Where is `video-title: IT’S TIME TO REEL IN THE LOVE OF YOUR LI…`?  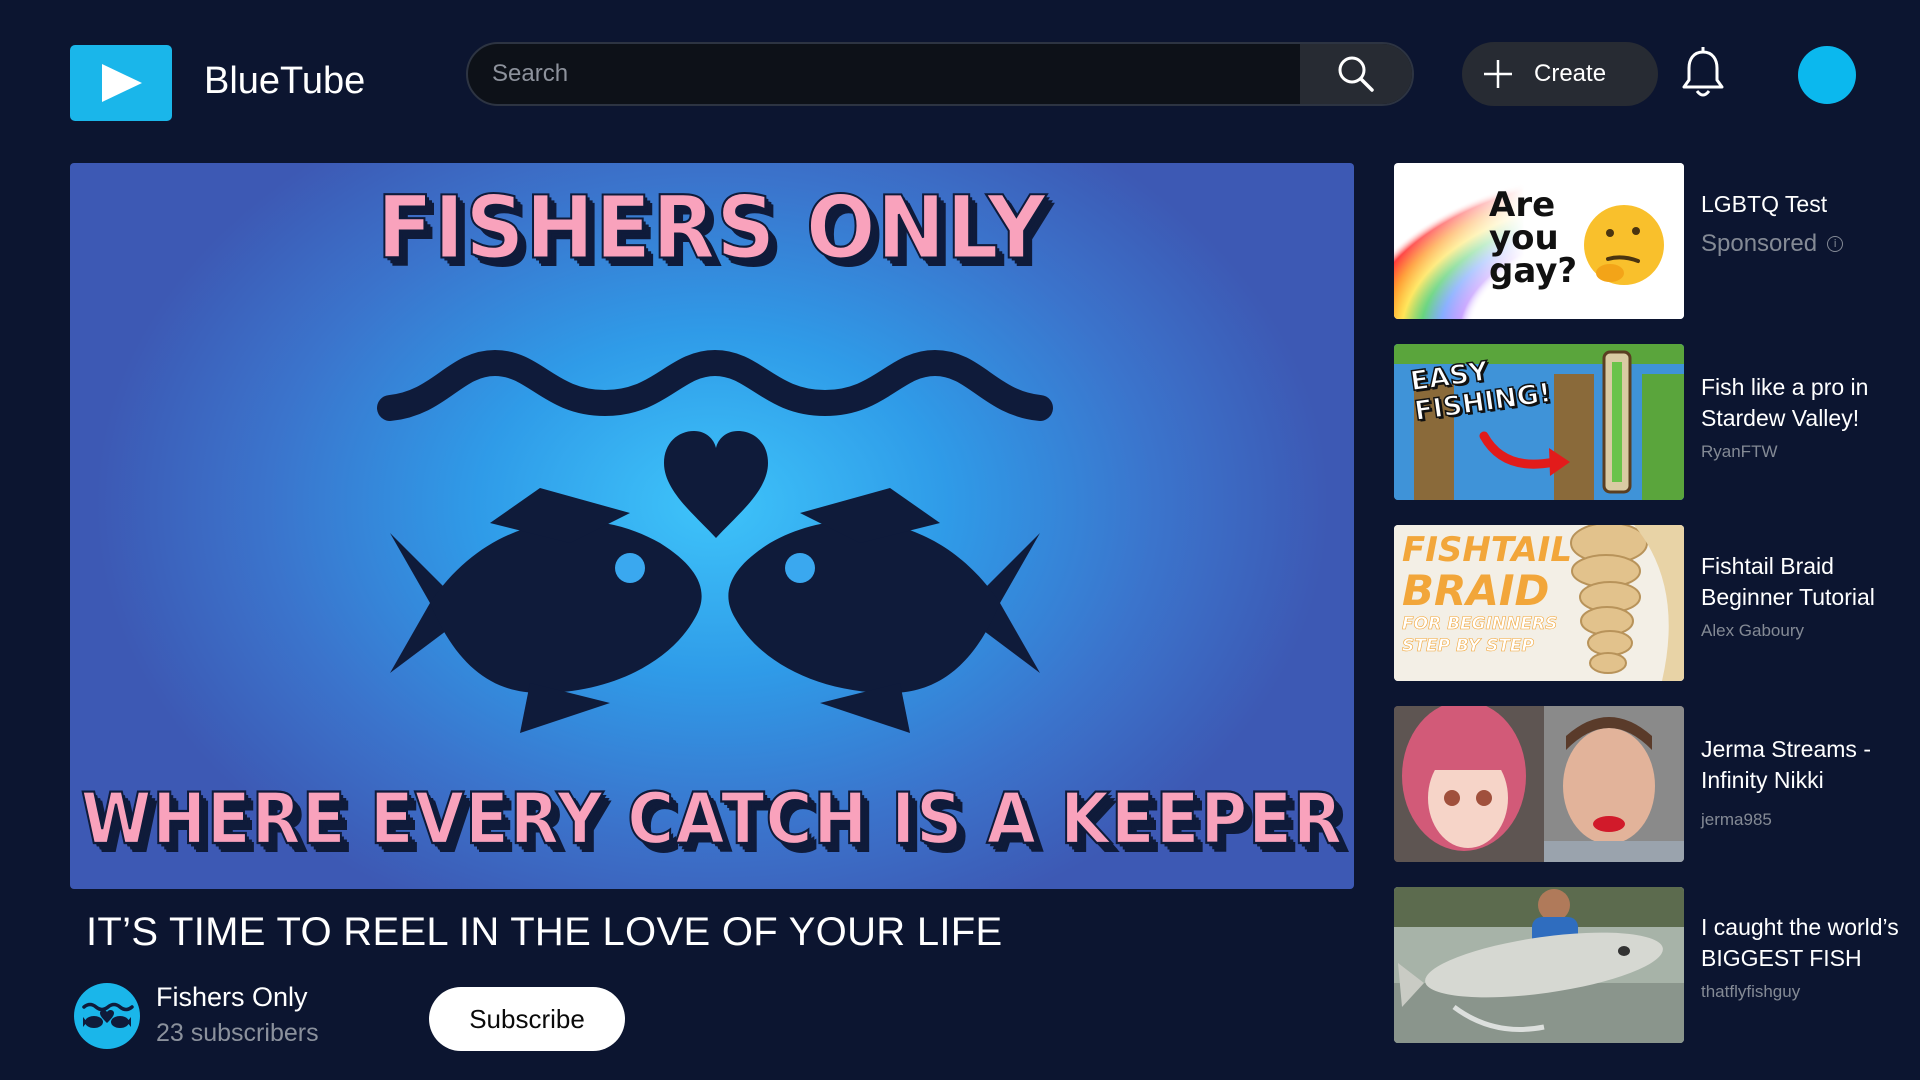
video-title: IT’S TIME TO REEL IN THE LOVE OF YOUR LI… is located at coordinates (544, 932).